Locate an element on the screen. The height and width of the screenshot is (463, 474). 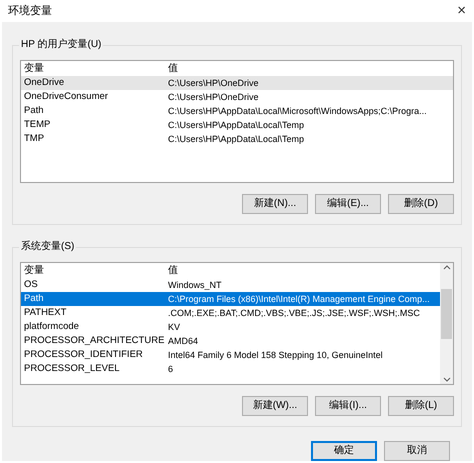
list-row: TEMP C:\Users\HP\AppData\Local\Temp is located at coordinates (237, 125).